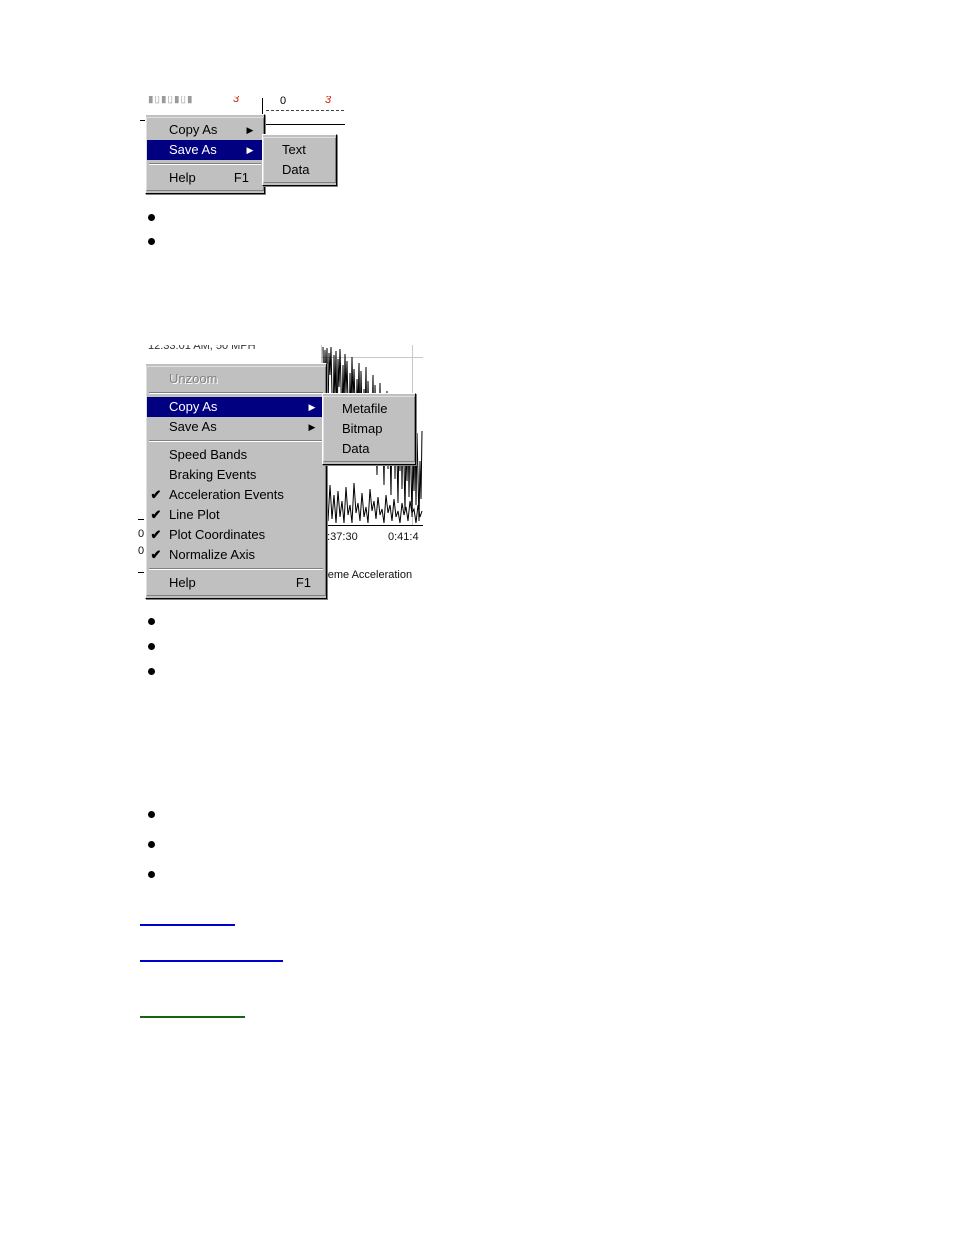  What do you see at coordinates (236, 515) in the screenshot?
I see `menu-item-line-plot: ✔ Line Plot` at bounding box center [236, 515].